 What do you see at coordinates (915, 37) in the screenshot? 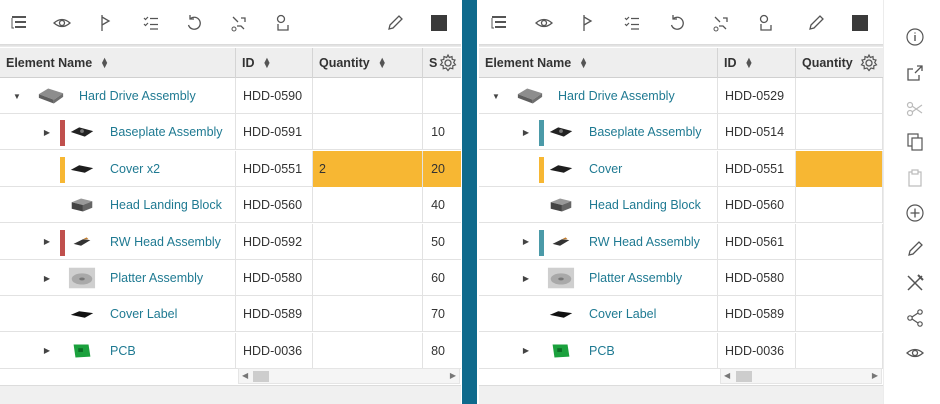
I see `info-icon` at bounding box center [915, 37].